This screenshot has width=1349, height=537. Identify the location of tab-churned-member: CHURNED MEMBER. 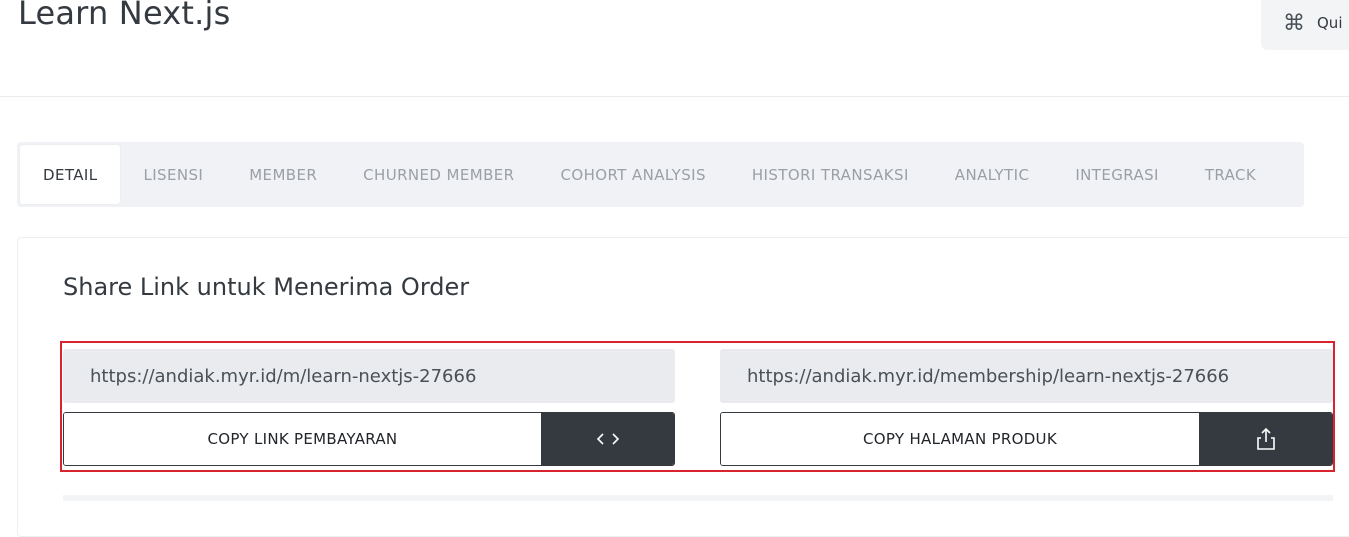
(438, 174).